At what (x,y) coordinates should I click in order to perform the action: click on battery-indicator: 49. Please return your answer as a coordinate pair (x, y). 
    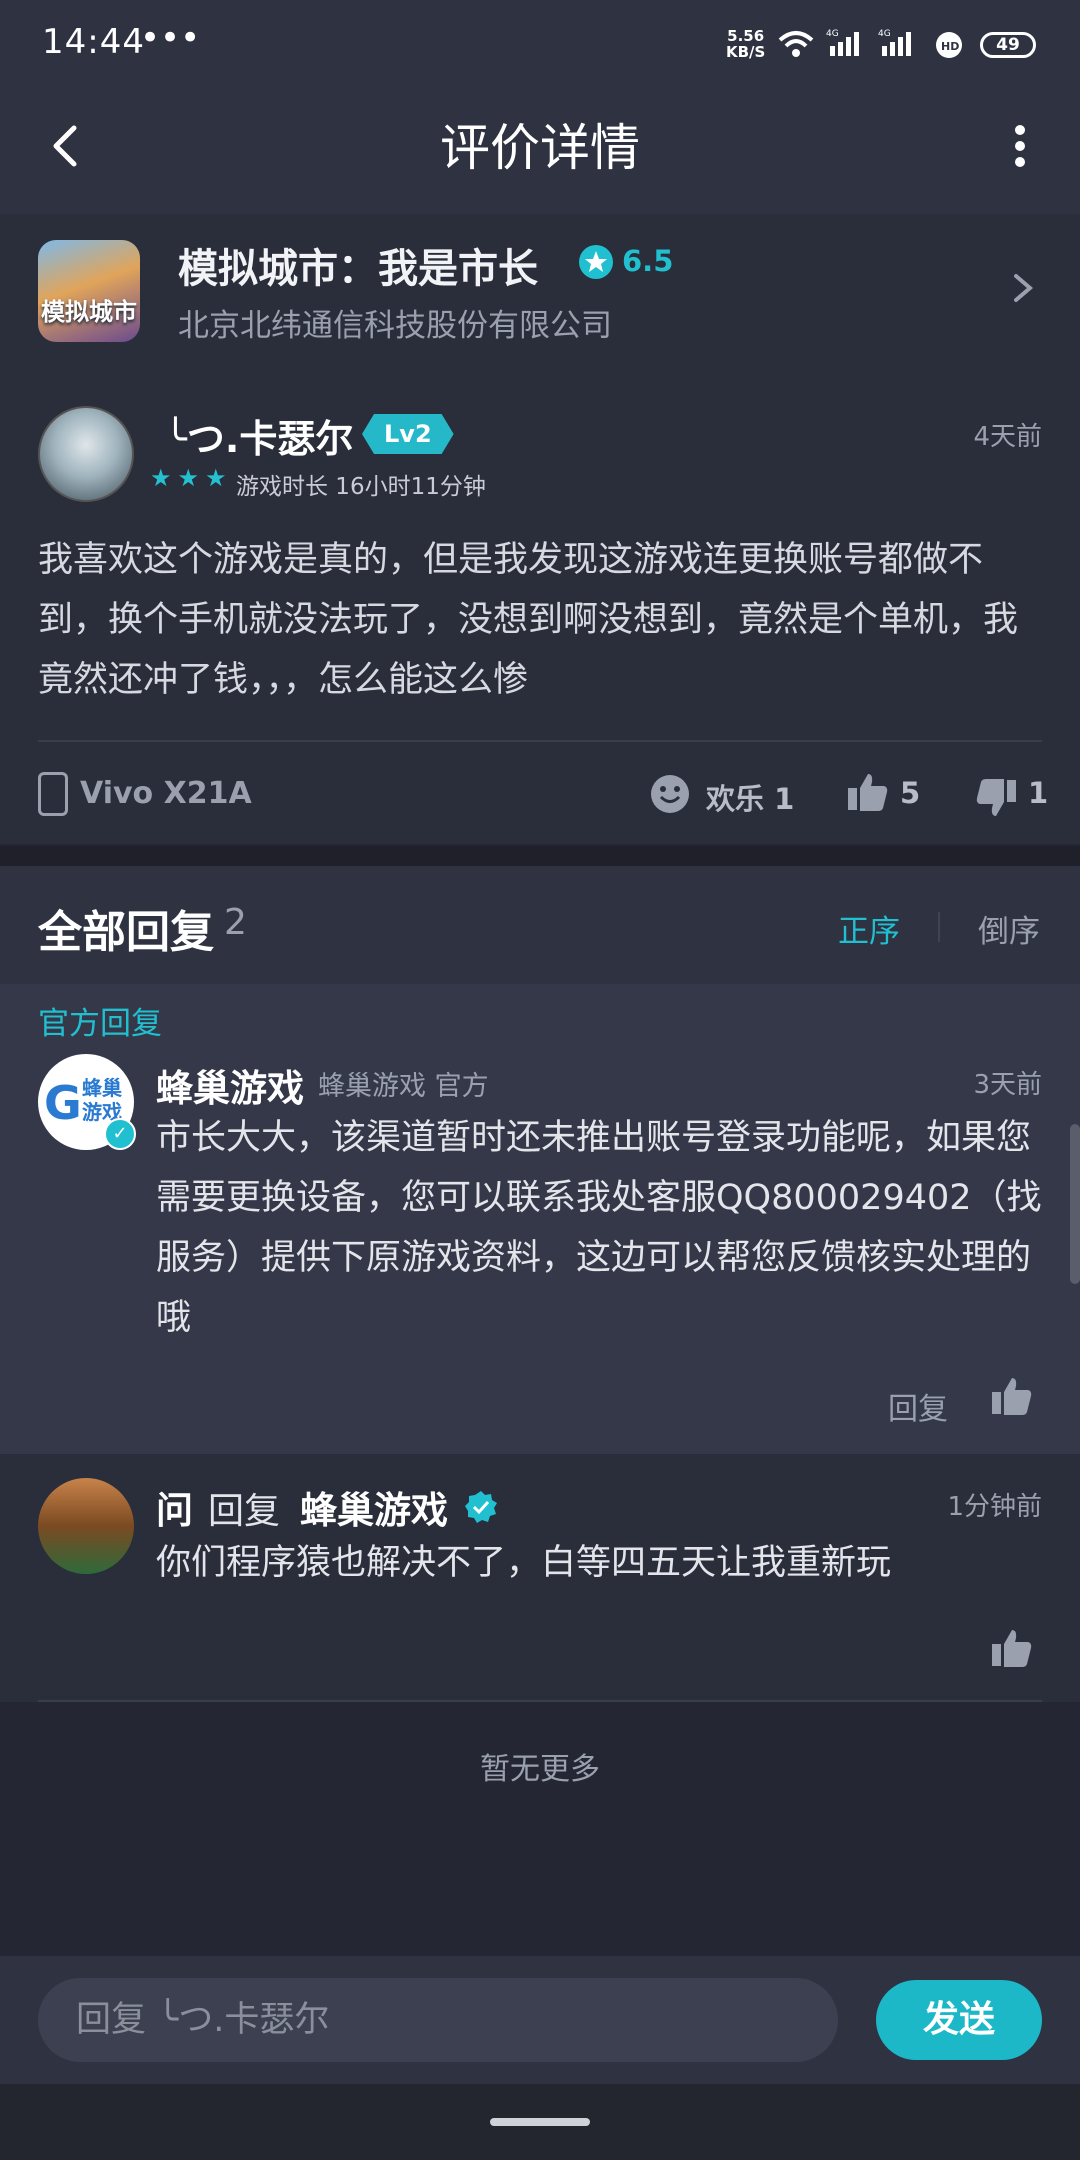
    Looking at the image, I should click on (1008, 45).